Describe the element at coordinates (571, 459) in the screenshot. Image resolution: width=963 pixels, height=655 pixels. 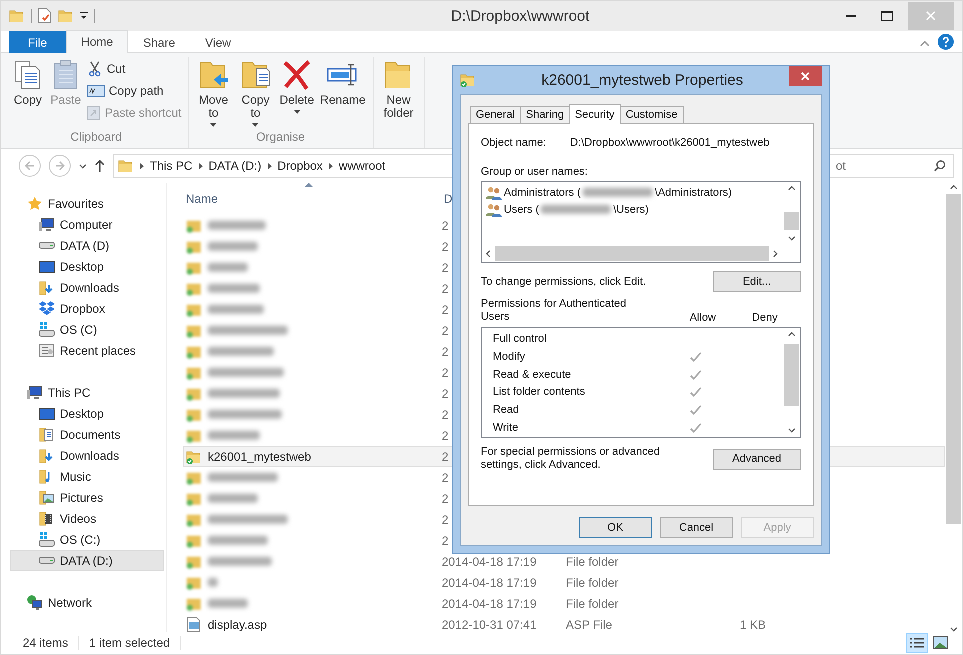
I see `advanced-note: For special permissions or advanced settings, click Advanced.` at that location.